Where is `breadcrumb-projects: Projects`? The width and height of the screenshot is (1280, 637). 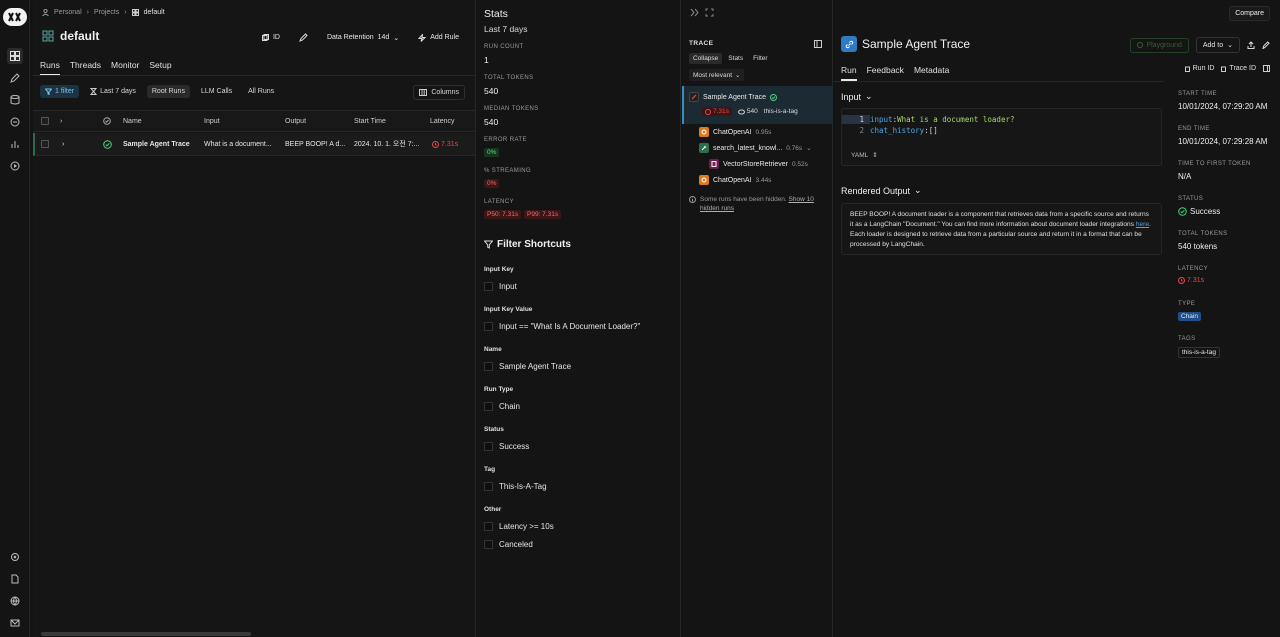
breadcrumb-projects: Projects is located at coordinates (106, 12).